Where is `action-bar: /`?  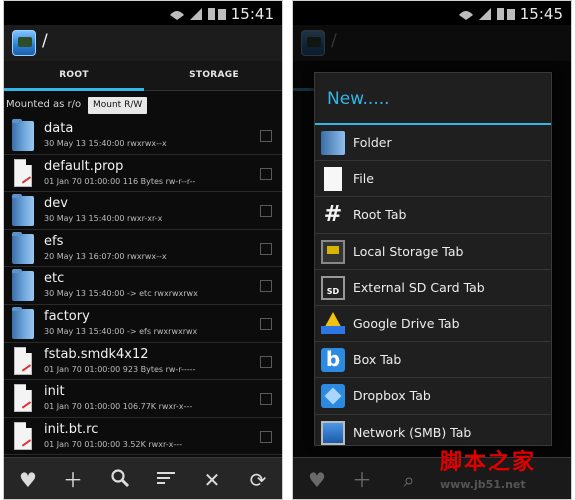
action-bar: / is located at coordinates (143, 43).